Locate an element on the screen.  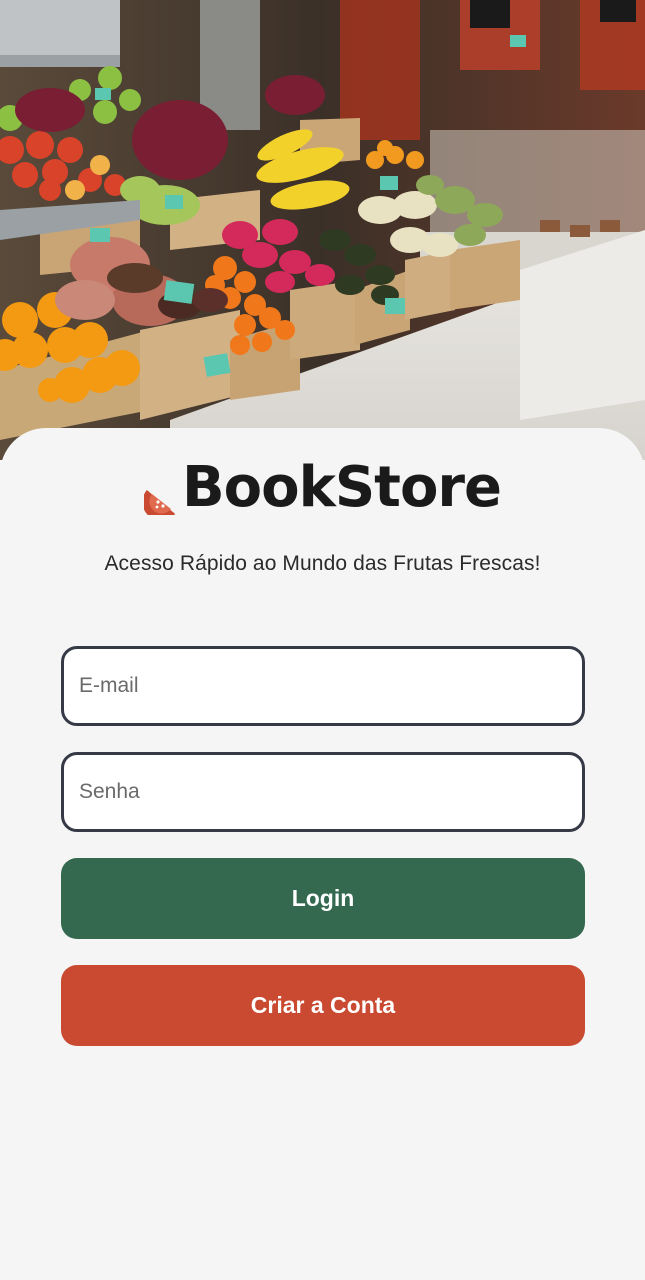
app-title: BookStore is located at coordinates (341, 487).